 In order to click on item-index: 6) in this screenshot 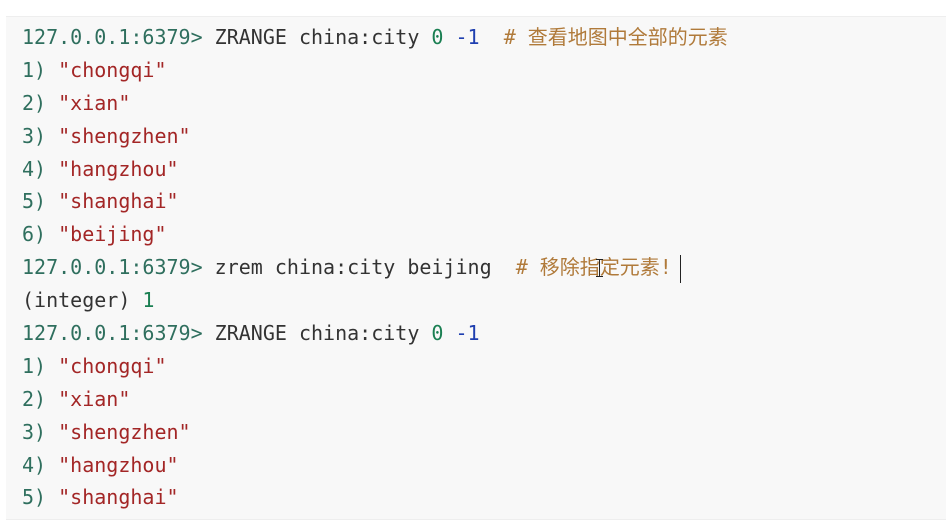, I will do `click(34, 234)`.